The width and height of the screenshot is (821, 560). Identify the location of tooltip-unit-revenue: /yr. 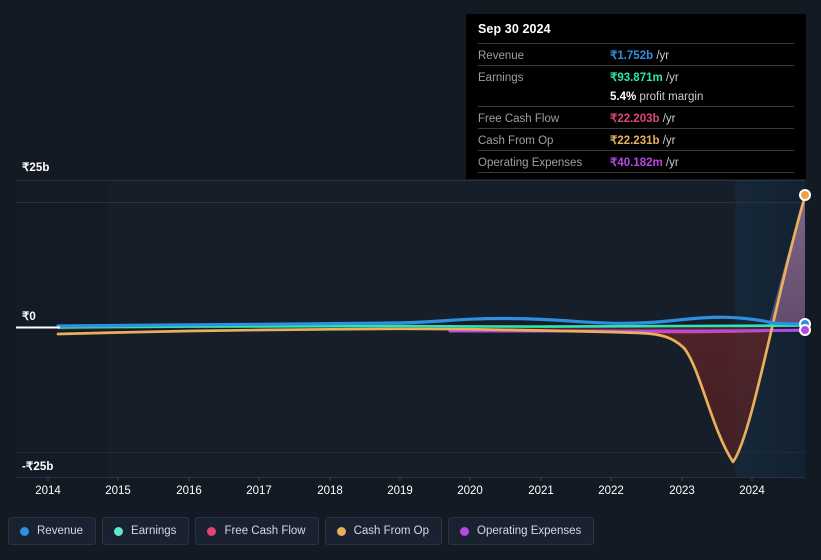
(663, 56).